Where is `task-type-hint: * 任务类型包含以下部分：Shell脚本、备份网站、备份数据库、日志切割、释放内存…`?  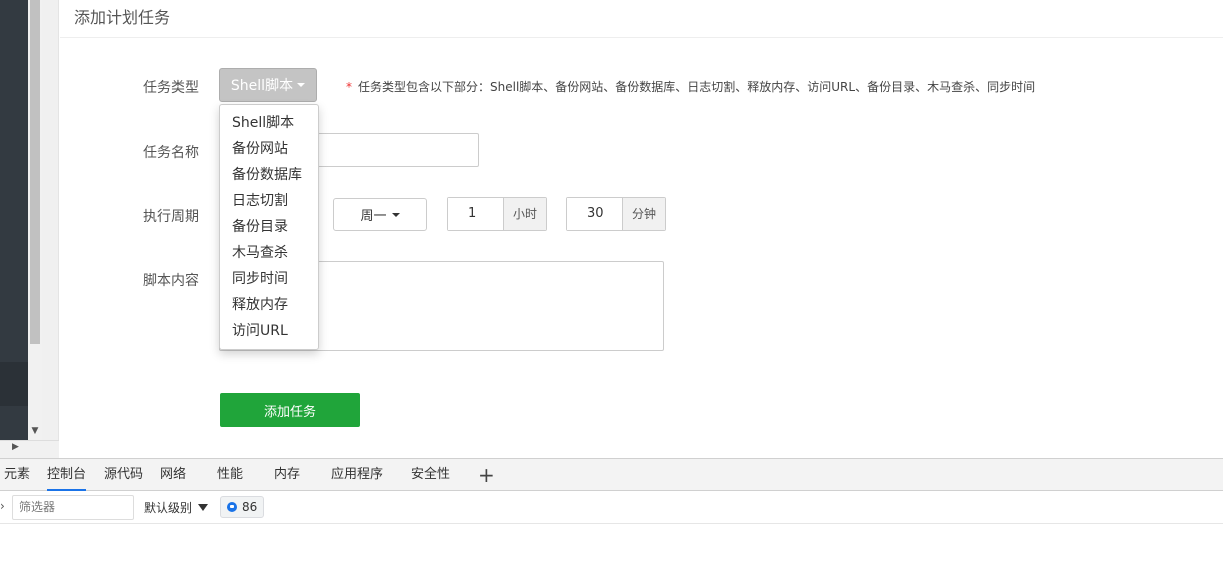
task-type-hint: * 任务类型包含以下部分：Shell脚本、备份网站、备份数据库、日志切割、释放内存… is located at coordinates (690, 86).